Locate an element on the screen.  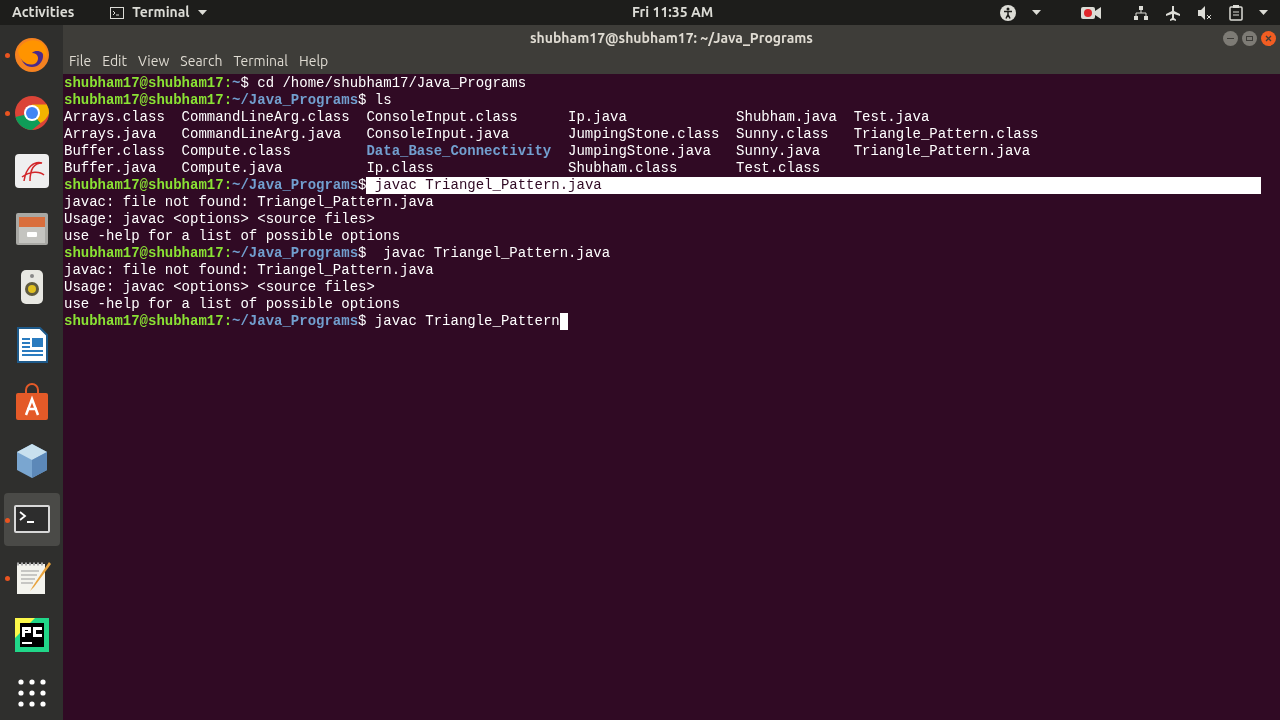
file-name: Arrays.class is located at coordinates (114, 117).